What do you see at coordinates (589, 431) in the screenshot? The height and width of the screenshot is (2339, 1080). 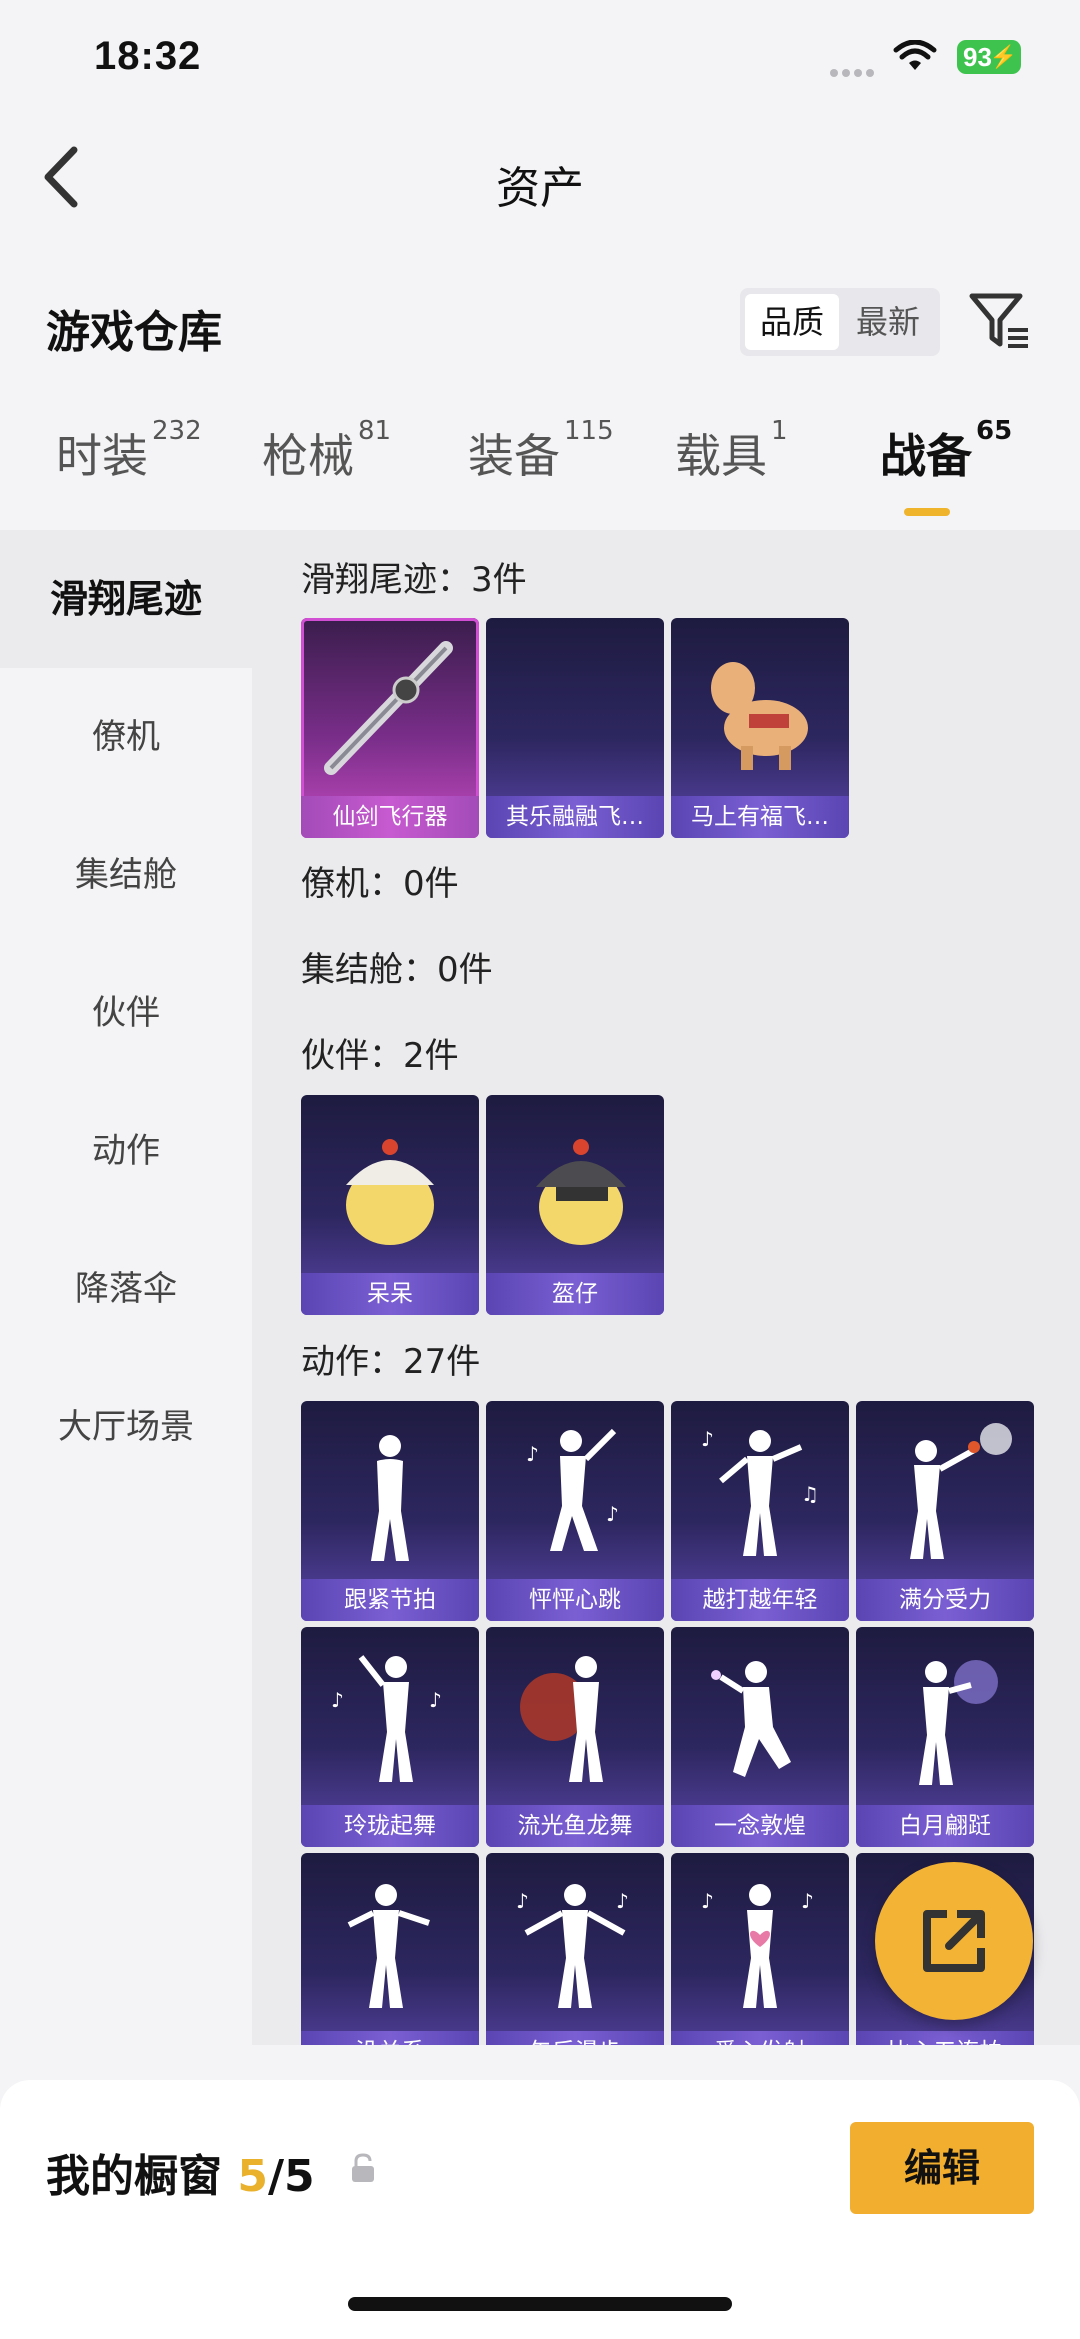 I see `tab-count: 115` at bounding box center [589, 431].